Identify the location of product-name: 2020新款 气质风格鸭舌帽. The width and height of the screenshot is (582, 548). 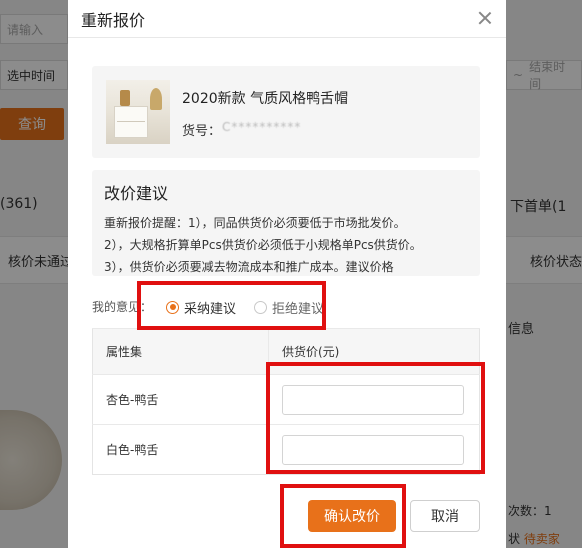
(265, 99).